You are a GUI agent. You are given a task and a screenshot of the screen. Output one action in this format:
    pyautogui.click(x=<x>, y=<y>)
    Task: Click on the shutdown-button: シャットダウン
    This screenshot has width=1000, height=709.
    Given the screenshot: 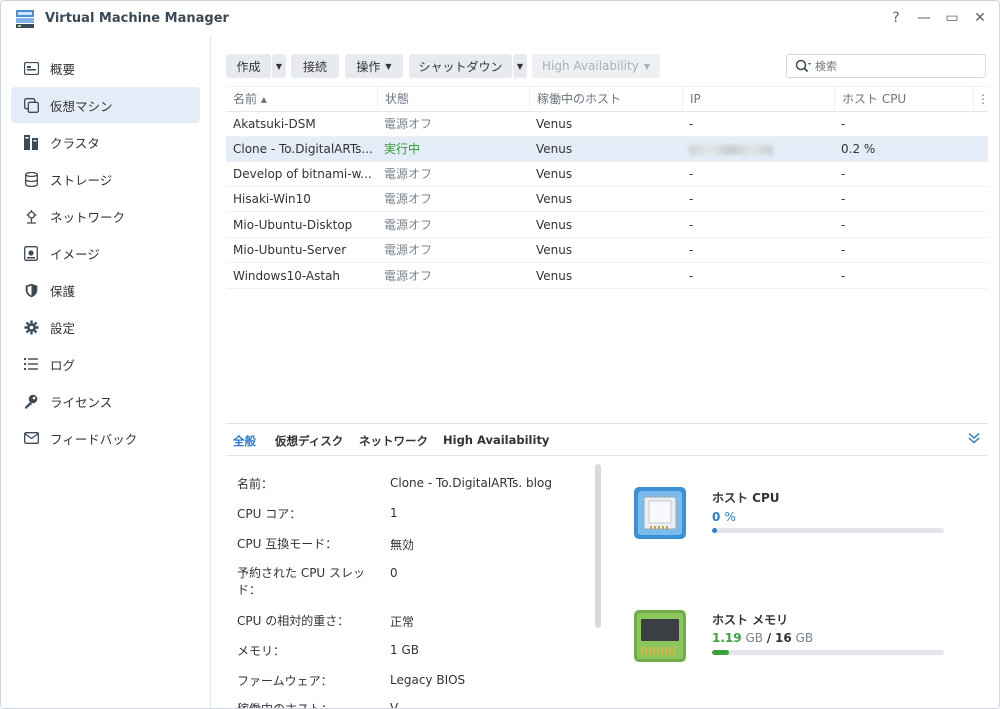 What is the action you would take?
    pyautogui.click(x=460, y=66)
    